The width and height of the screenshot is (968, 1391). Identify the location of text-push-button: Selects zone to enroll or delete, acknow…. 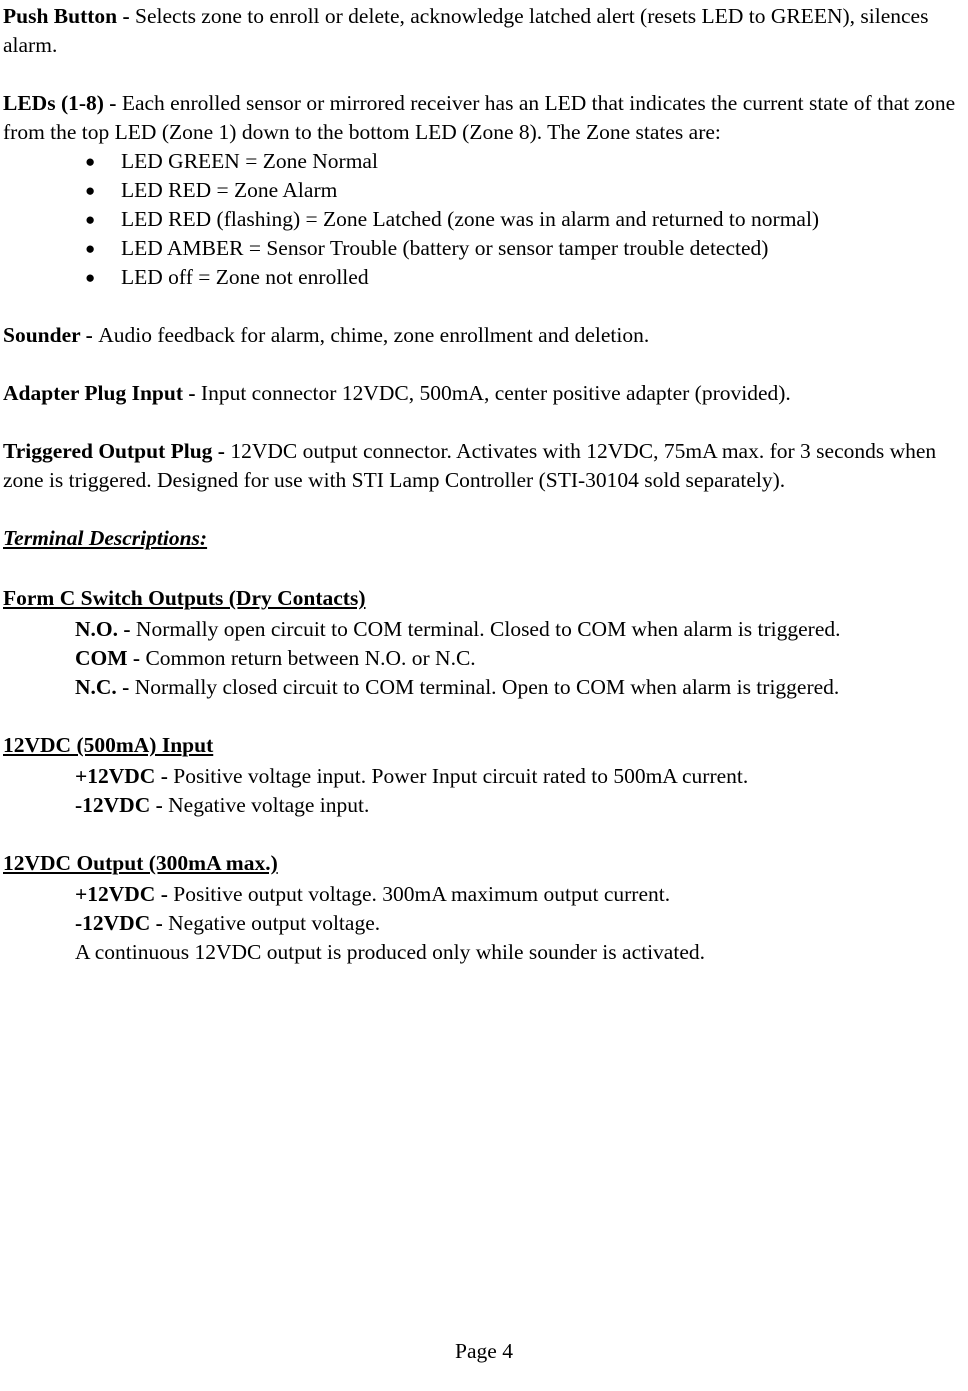
(466, 30).